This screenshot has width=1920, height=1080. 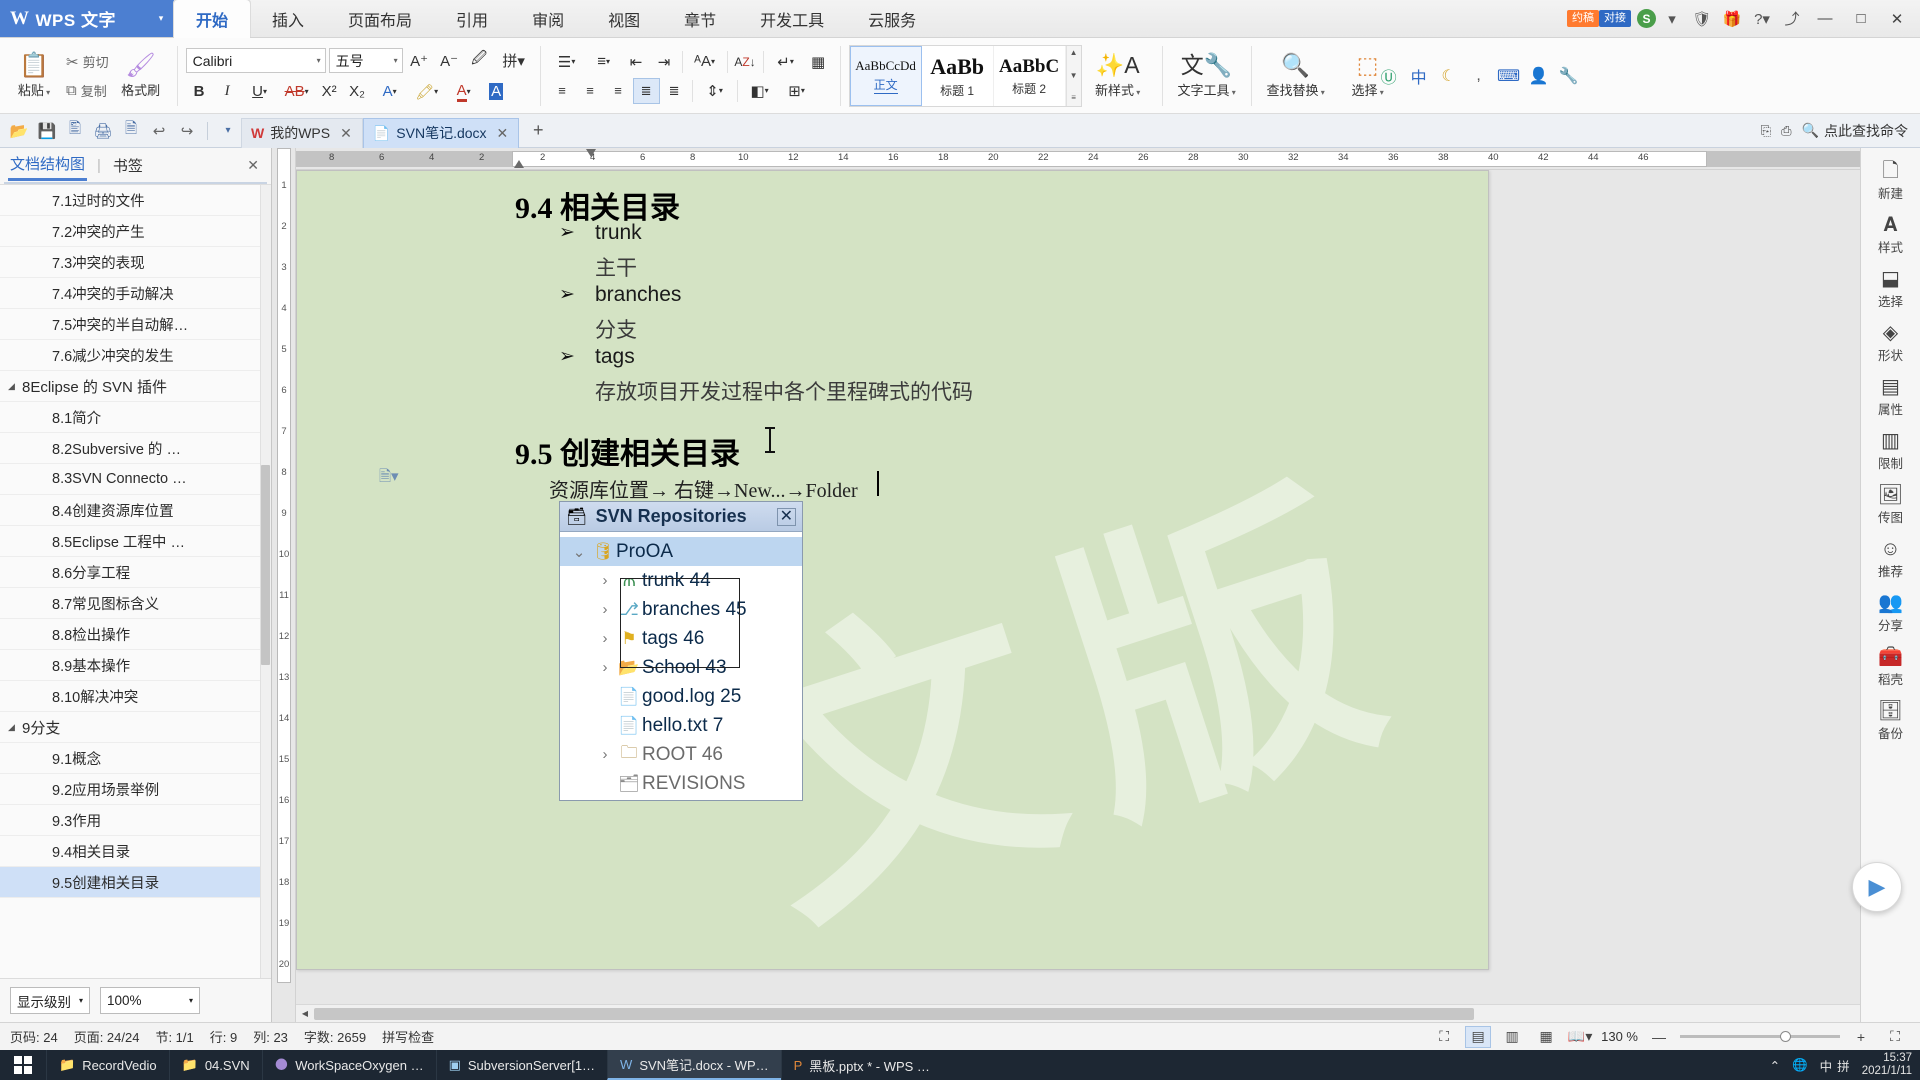 What do you see at coordinates (50, 1000) in the screenshot?
I see `display-level-select: 显示级别 ▾` at bounding box center [50, 1000].